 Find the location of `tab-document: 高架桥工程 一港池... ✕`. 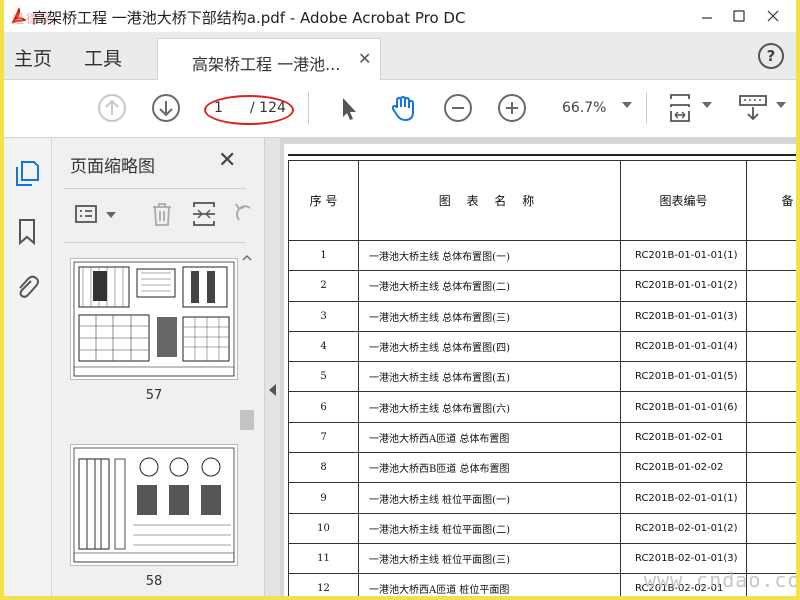

tab-document: 高架桥工程 一港池... ✕ is located at coordinates (269, 59).